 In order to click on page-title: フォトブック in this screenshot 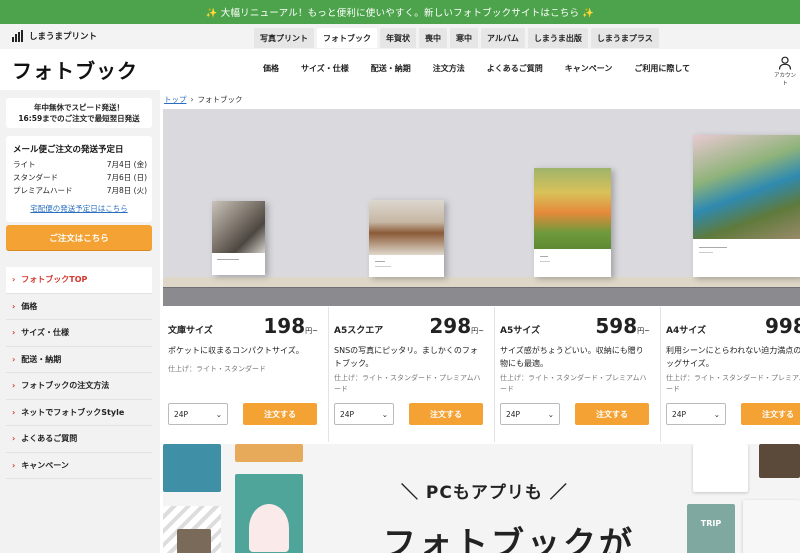, I will do `click(75, 69)`.